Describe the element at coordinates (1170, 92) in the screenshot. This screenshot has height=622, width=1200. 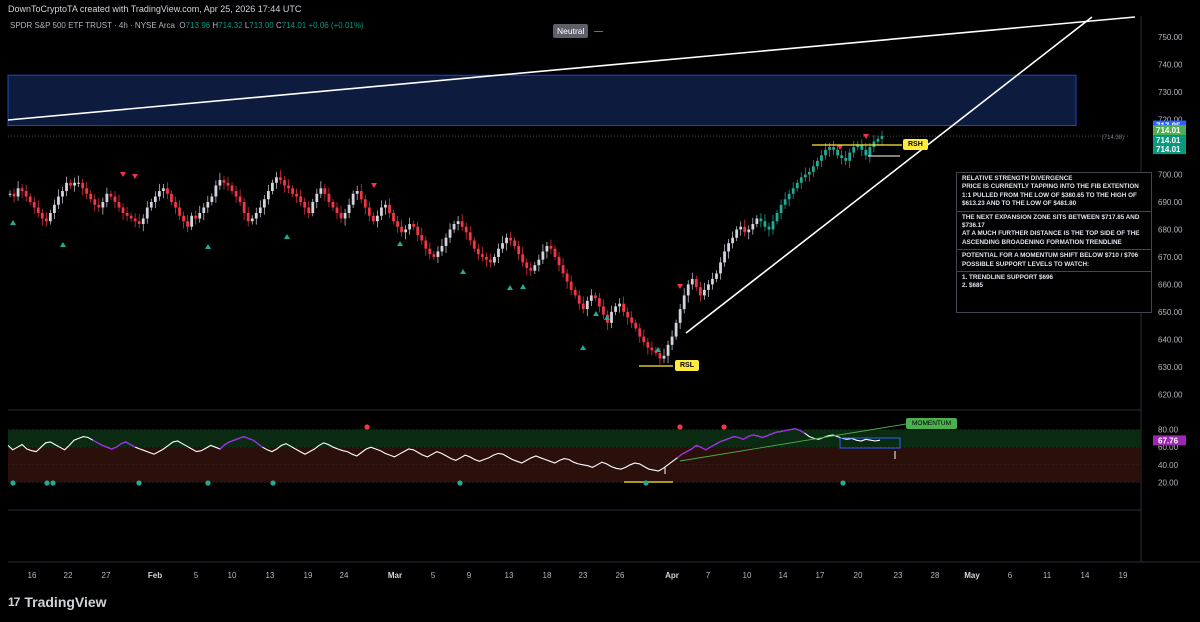
I see `price-tick-label: 730.00` at that location.